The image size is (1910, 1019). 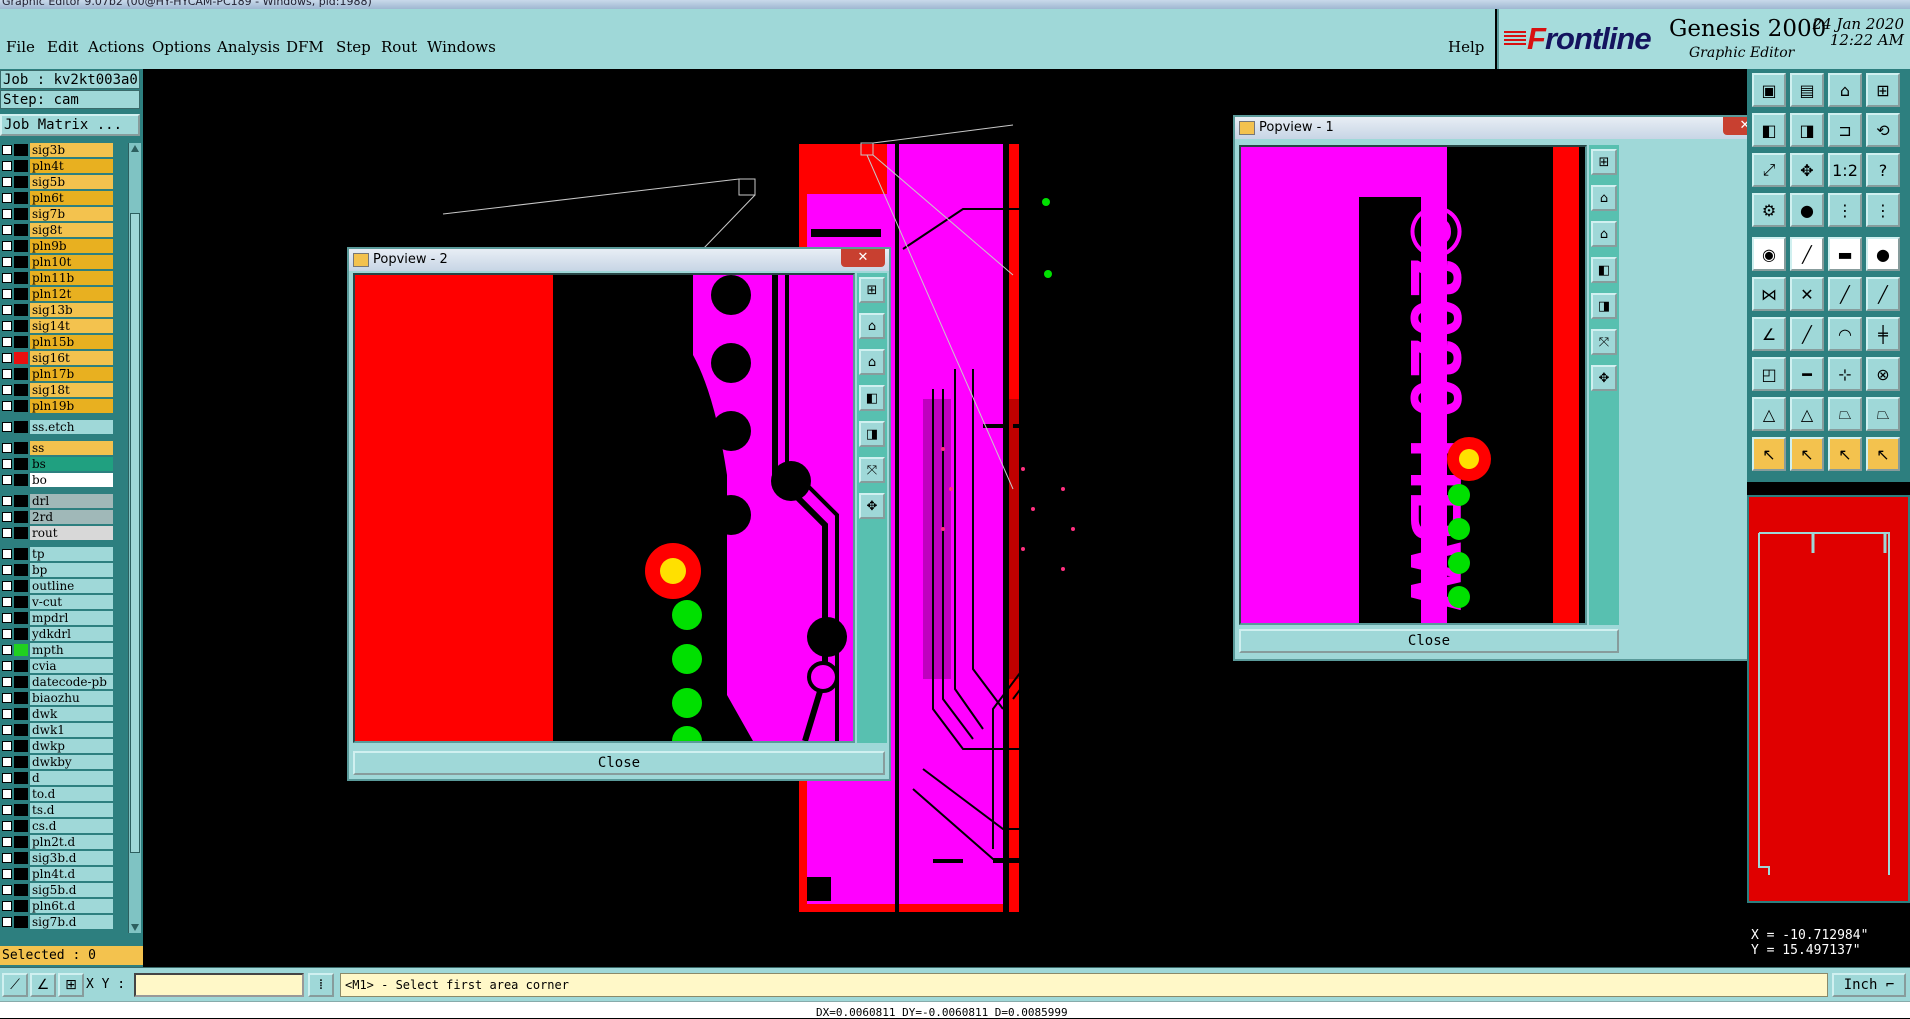 What do you see at coordinates (71, 554) in the screenshot?
I see `layer-name: tp` at bounding box center [71, 554].